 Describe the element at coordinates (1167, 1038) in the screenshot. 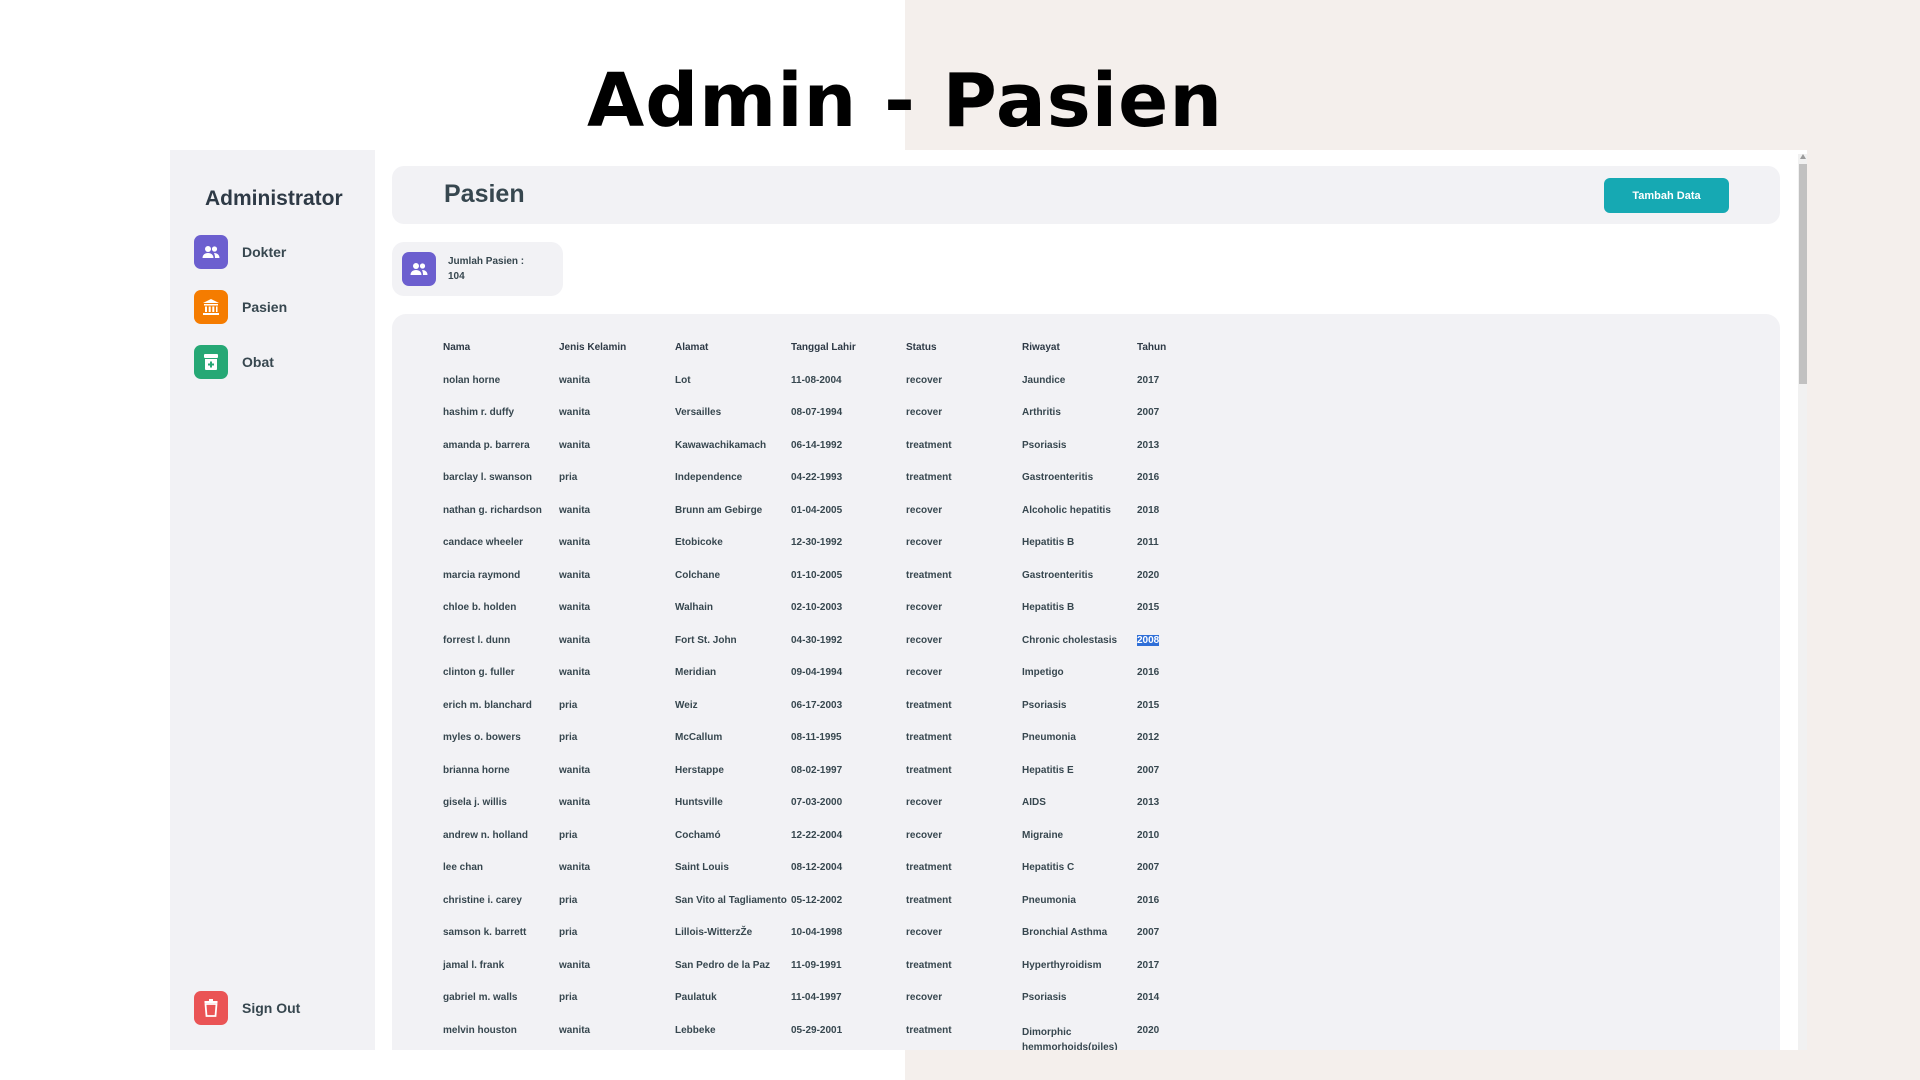

I see `table-cell: 2020` at that location.